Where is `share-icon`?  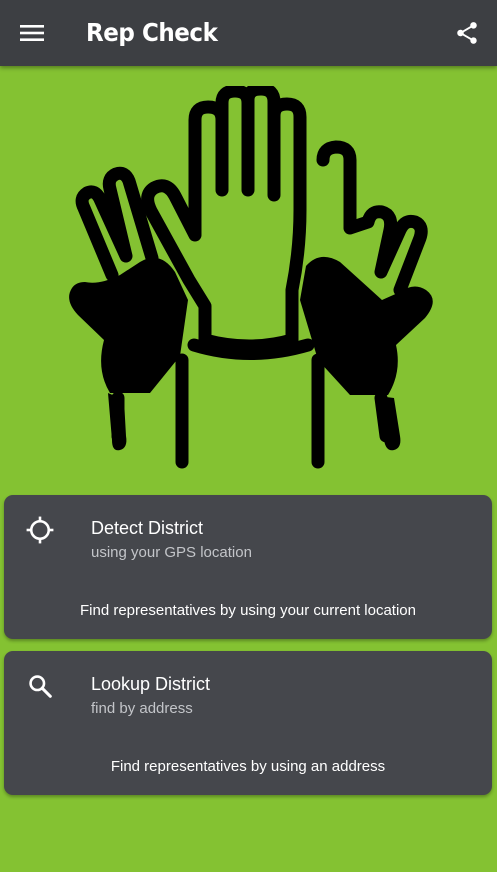 share-icon is located at coordinates (467, 33).